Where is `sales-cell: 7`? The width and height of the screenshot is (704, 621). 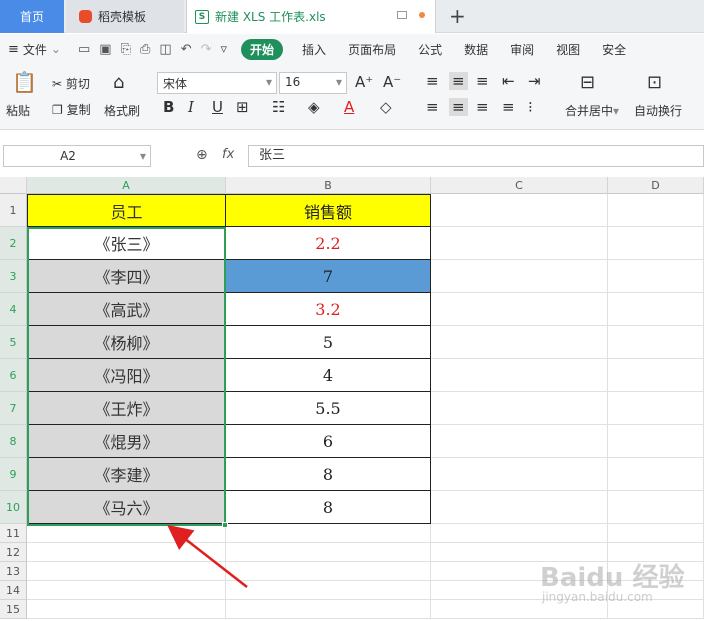
sales-cell: 7 is located at coordinates (328, 276).